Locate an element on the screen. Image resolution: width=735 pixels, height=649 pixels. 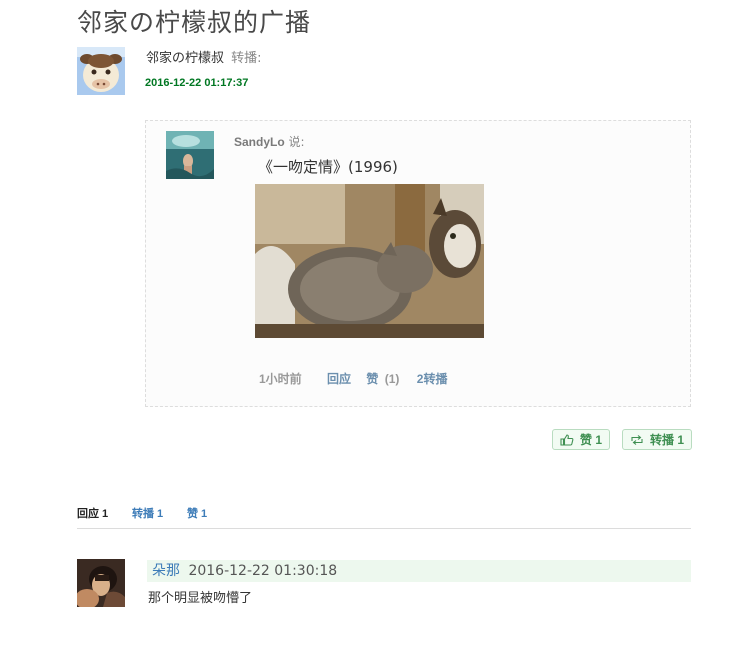
page-title: 邻家の柠檬叔的广播 is located at coordinates (194, 22).